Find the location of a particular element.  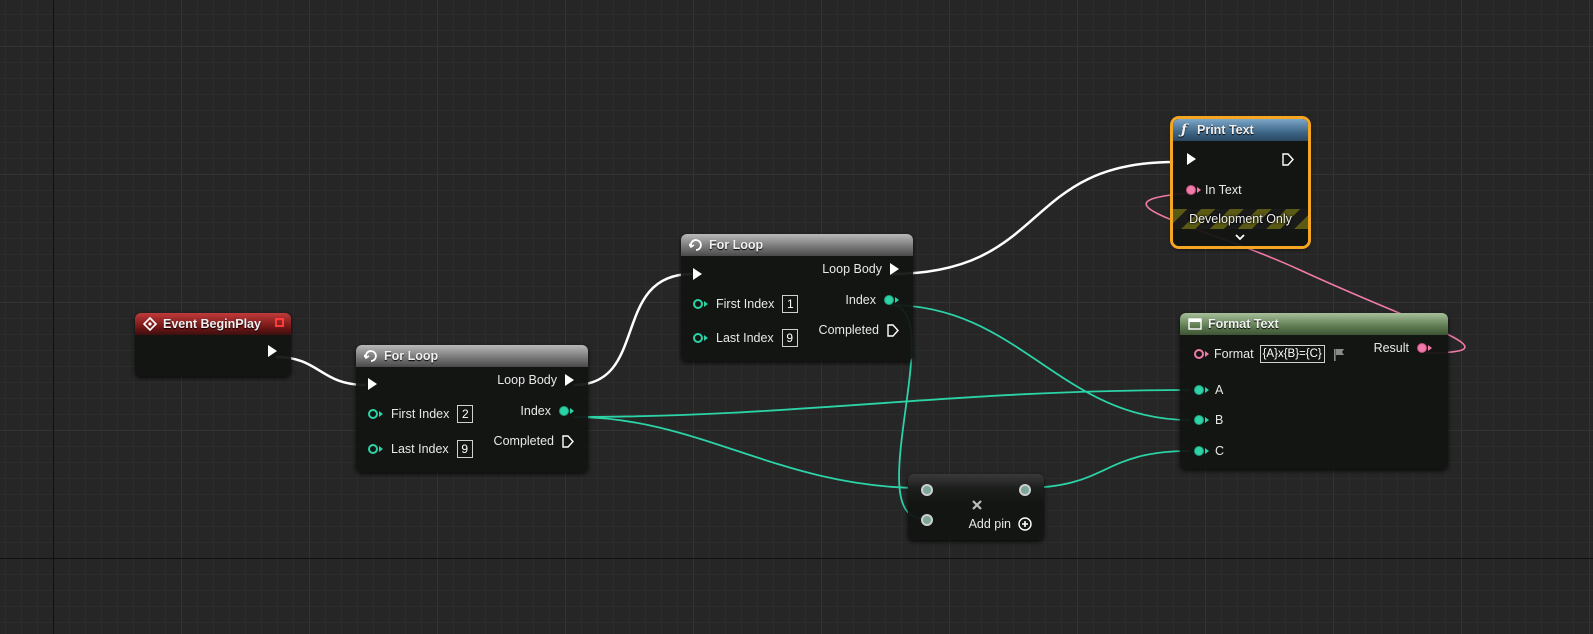

exec-wire-loop2-to-print is located at coordinates (1032, 218).